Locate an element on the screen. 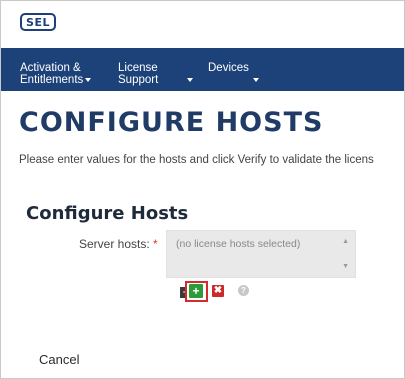 The image size is (405, 379). server-hosts-listbox: (no license hosts selected) ▲ ▼ is located at coordinates (261, 254).